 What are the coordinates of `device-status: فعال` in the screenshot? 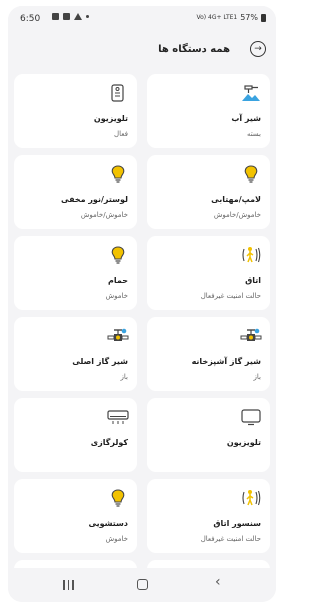 It's located at (121, 134).